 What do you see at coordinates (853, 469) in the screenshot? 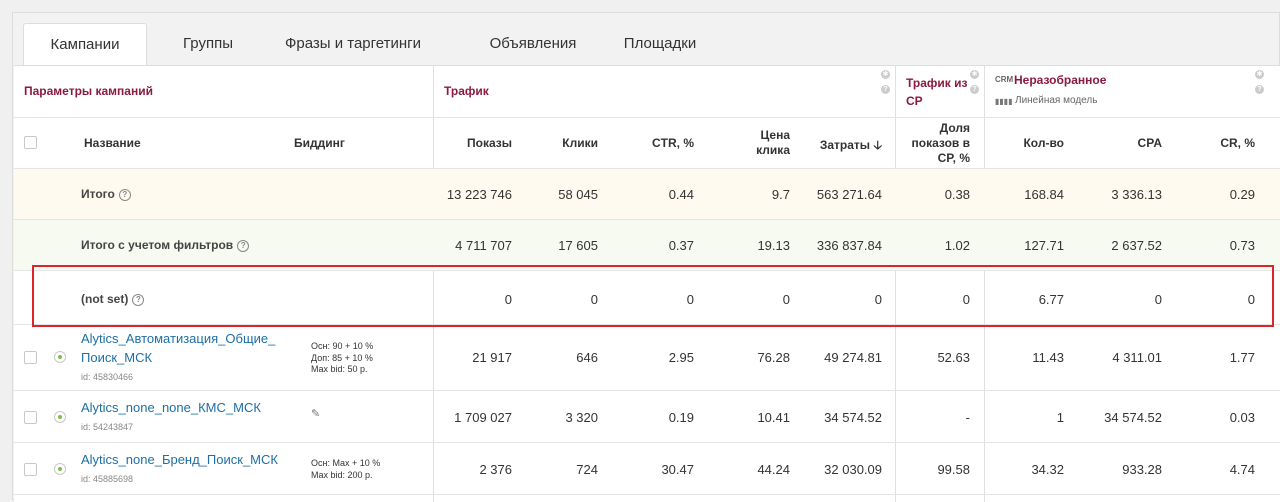
I see `cell-cost: 32 030.09` at bounding box center [853, 469].